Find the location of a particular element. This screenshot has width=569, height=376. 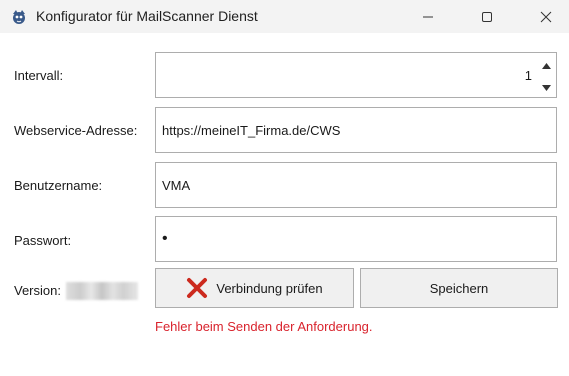

title-bar: Konfigurator für MailScanner Dienst is located at coordinates (284, 16).